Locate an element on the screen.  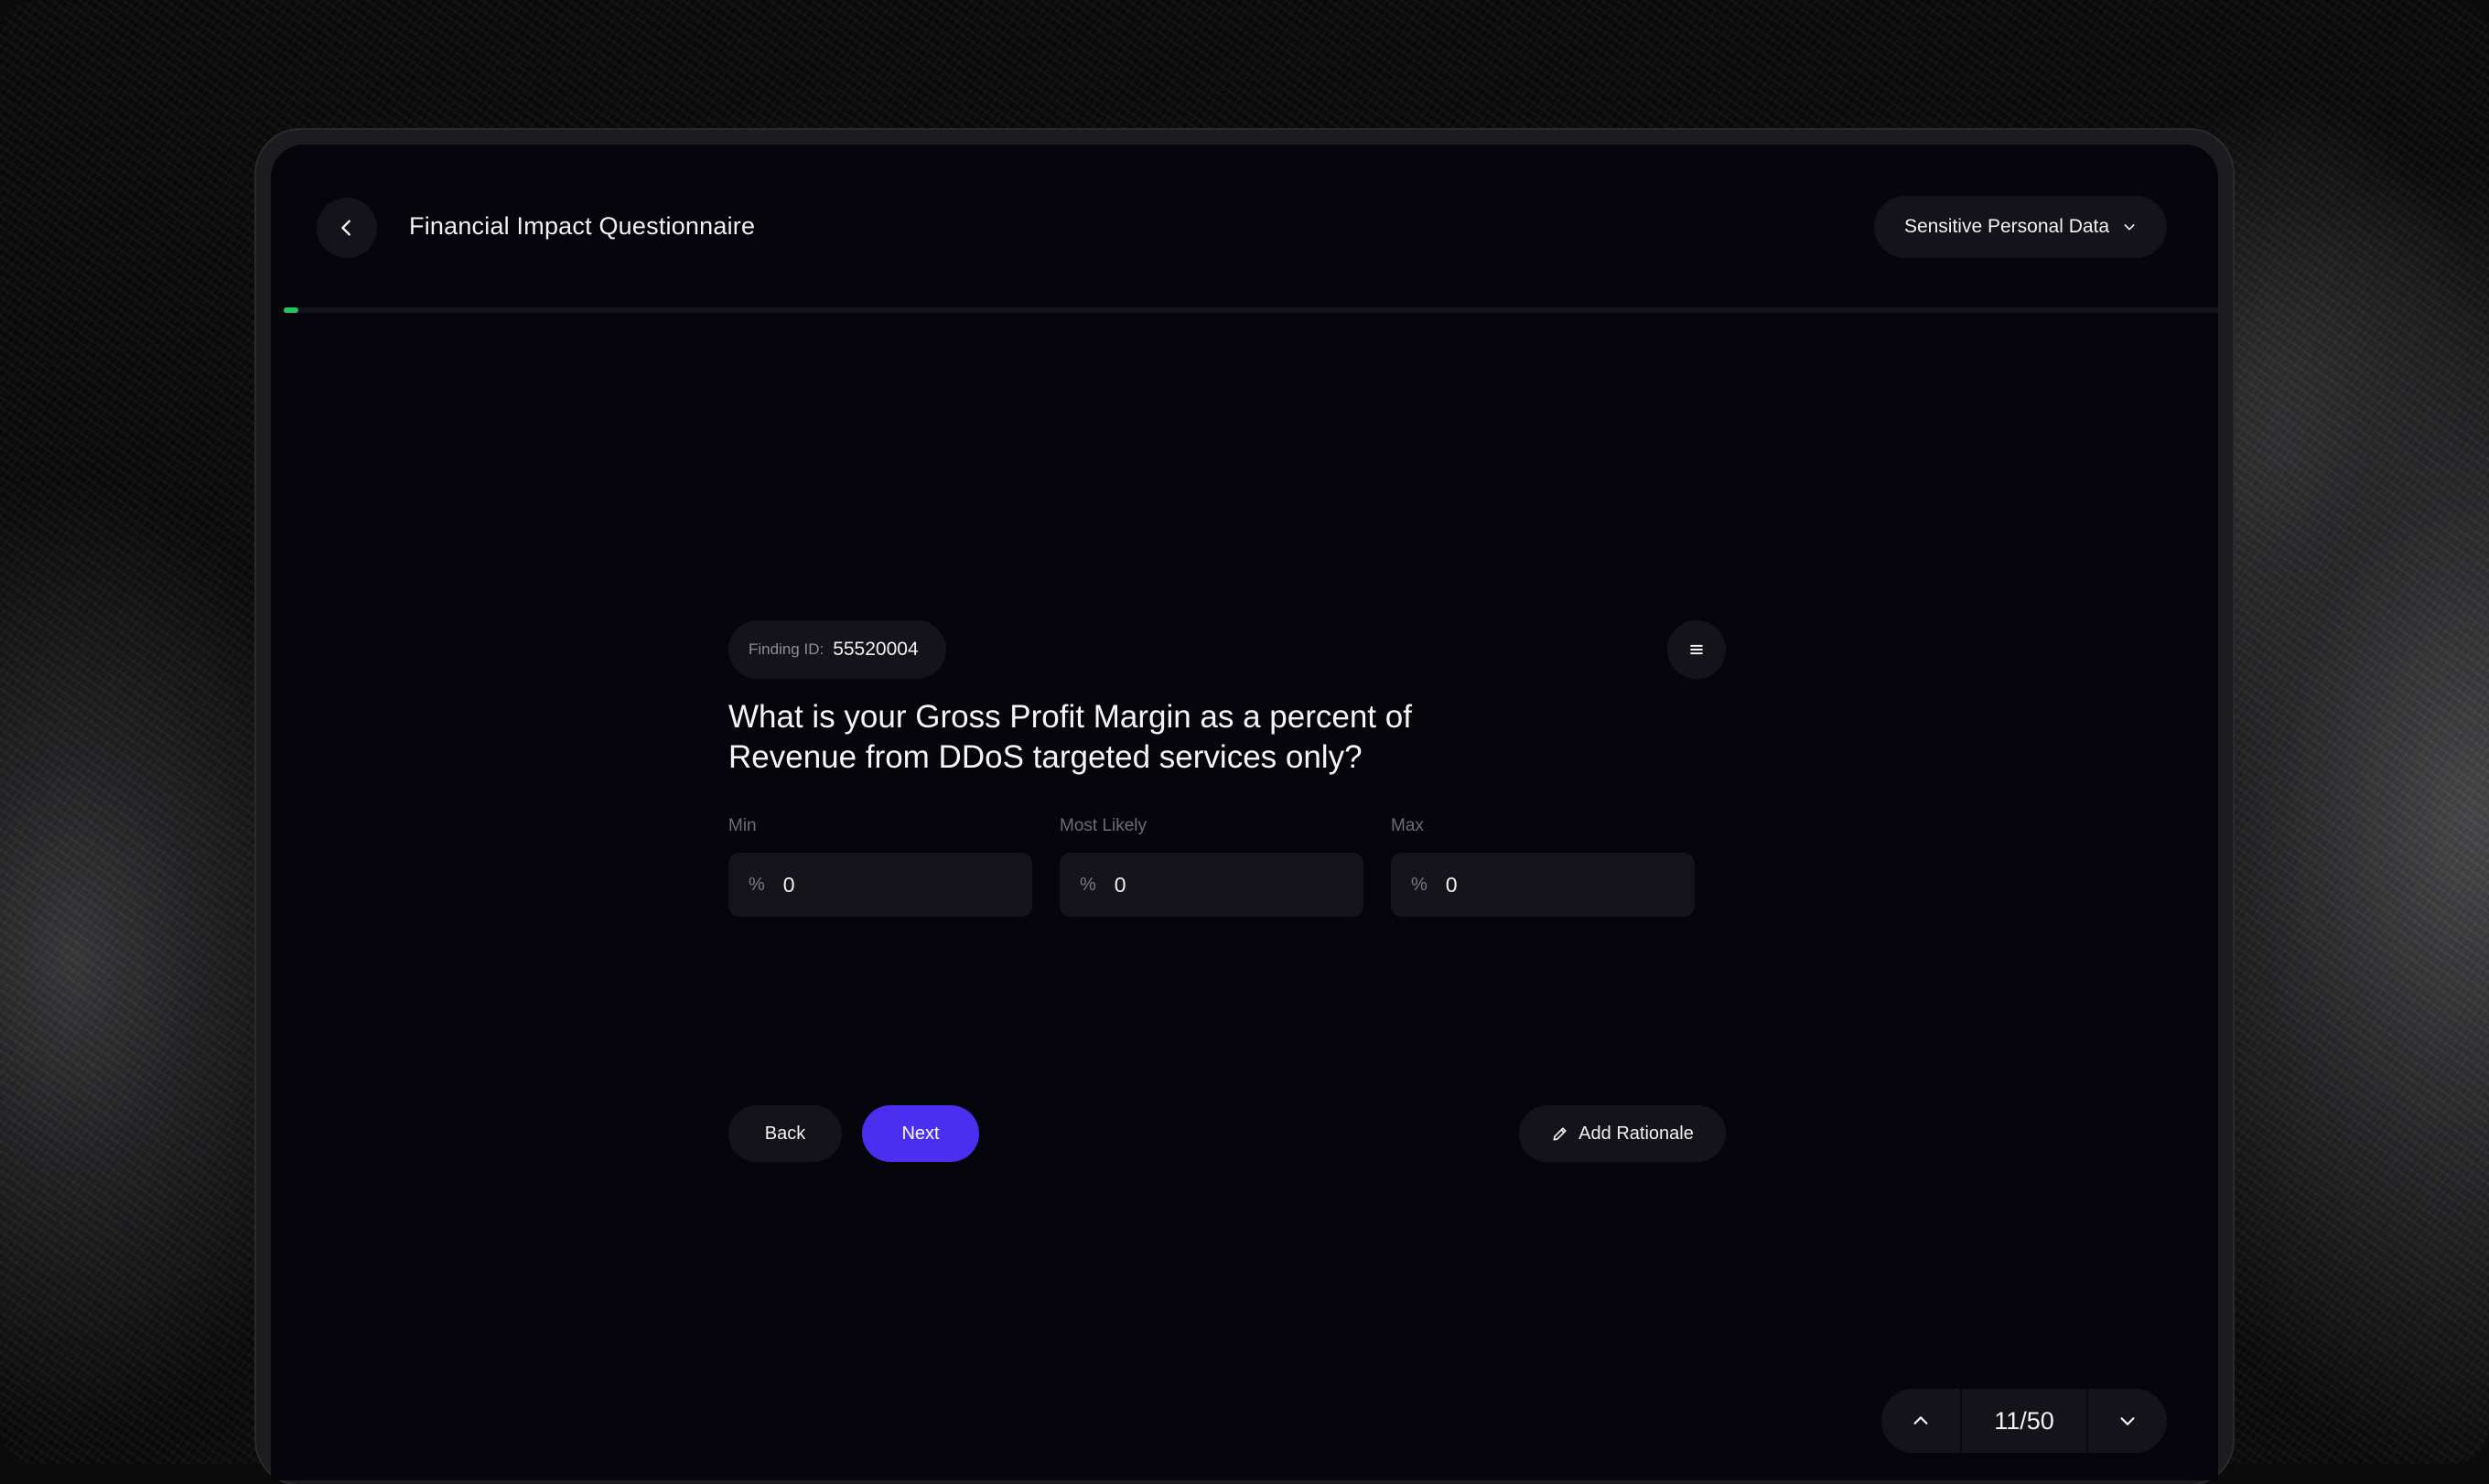
progress-bar is located at coordinates (1251, 310).